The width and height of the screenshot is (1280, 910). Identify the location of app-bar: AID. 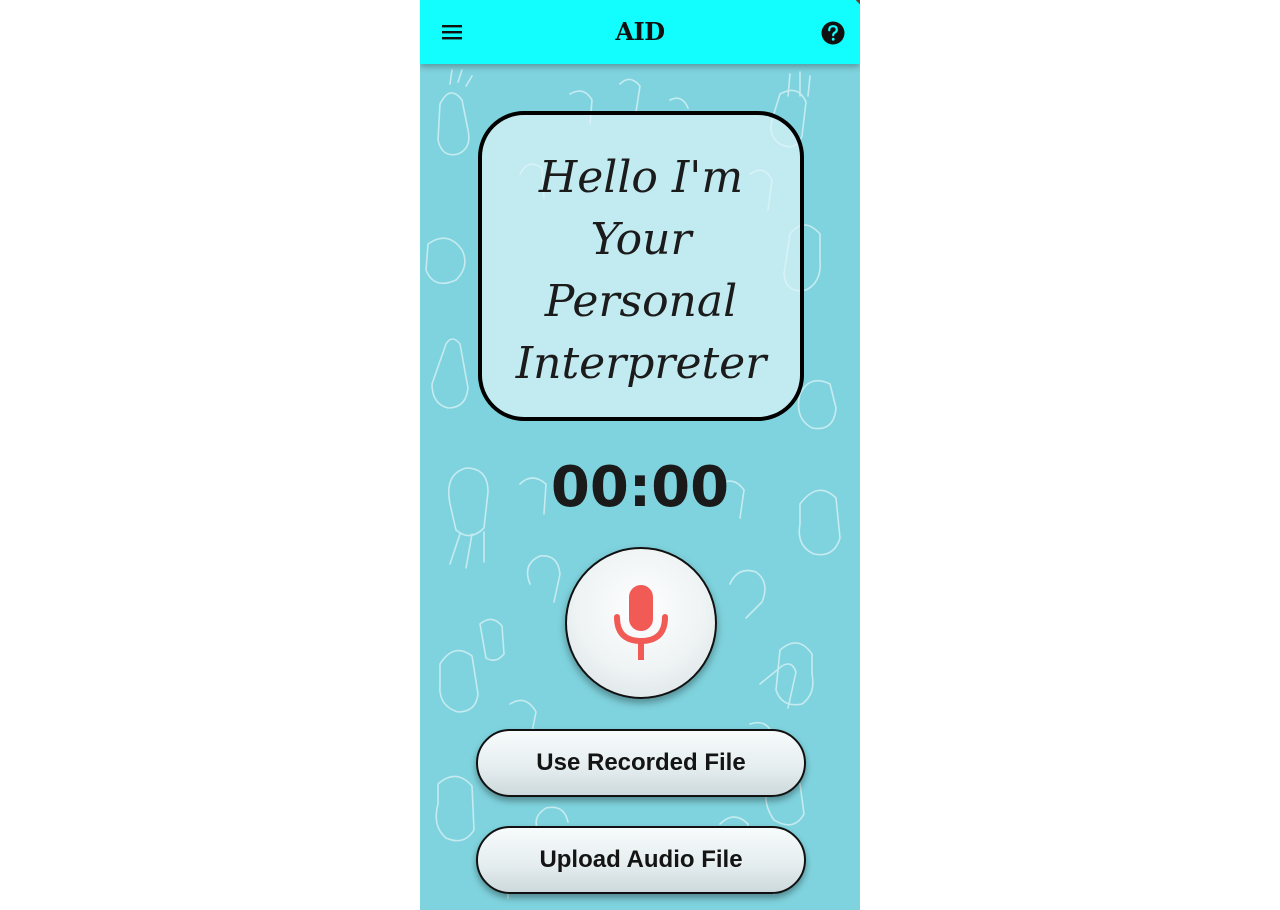
(640, 32).